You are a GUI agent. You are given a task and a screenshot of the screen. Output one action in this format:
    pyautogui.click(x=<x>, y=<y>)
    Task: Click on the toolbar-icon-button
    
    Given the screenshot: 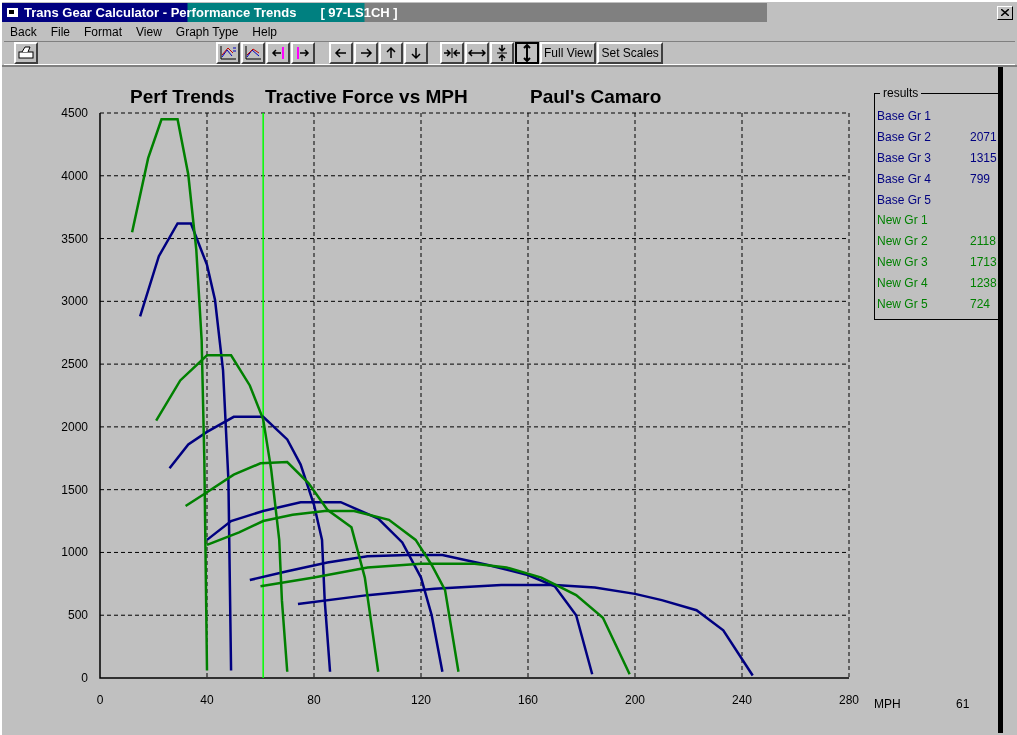 What is the action you would take?
    pyautogui.click(x=527, y=52)
    